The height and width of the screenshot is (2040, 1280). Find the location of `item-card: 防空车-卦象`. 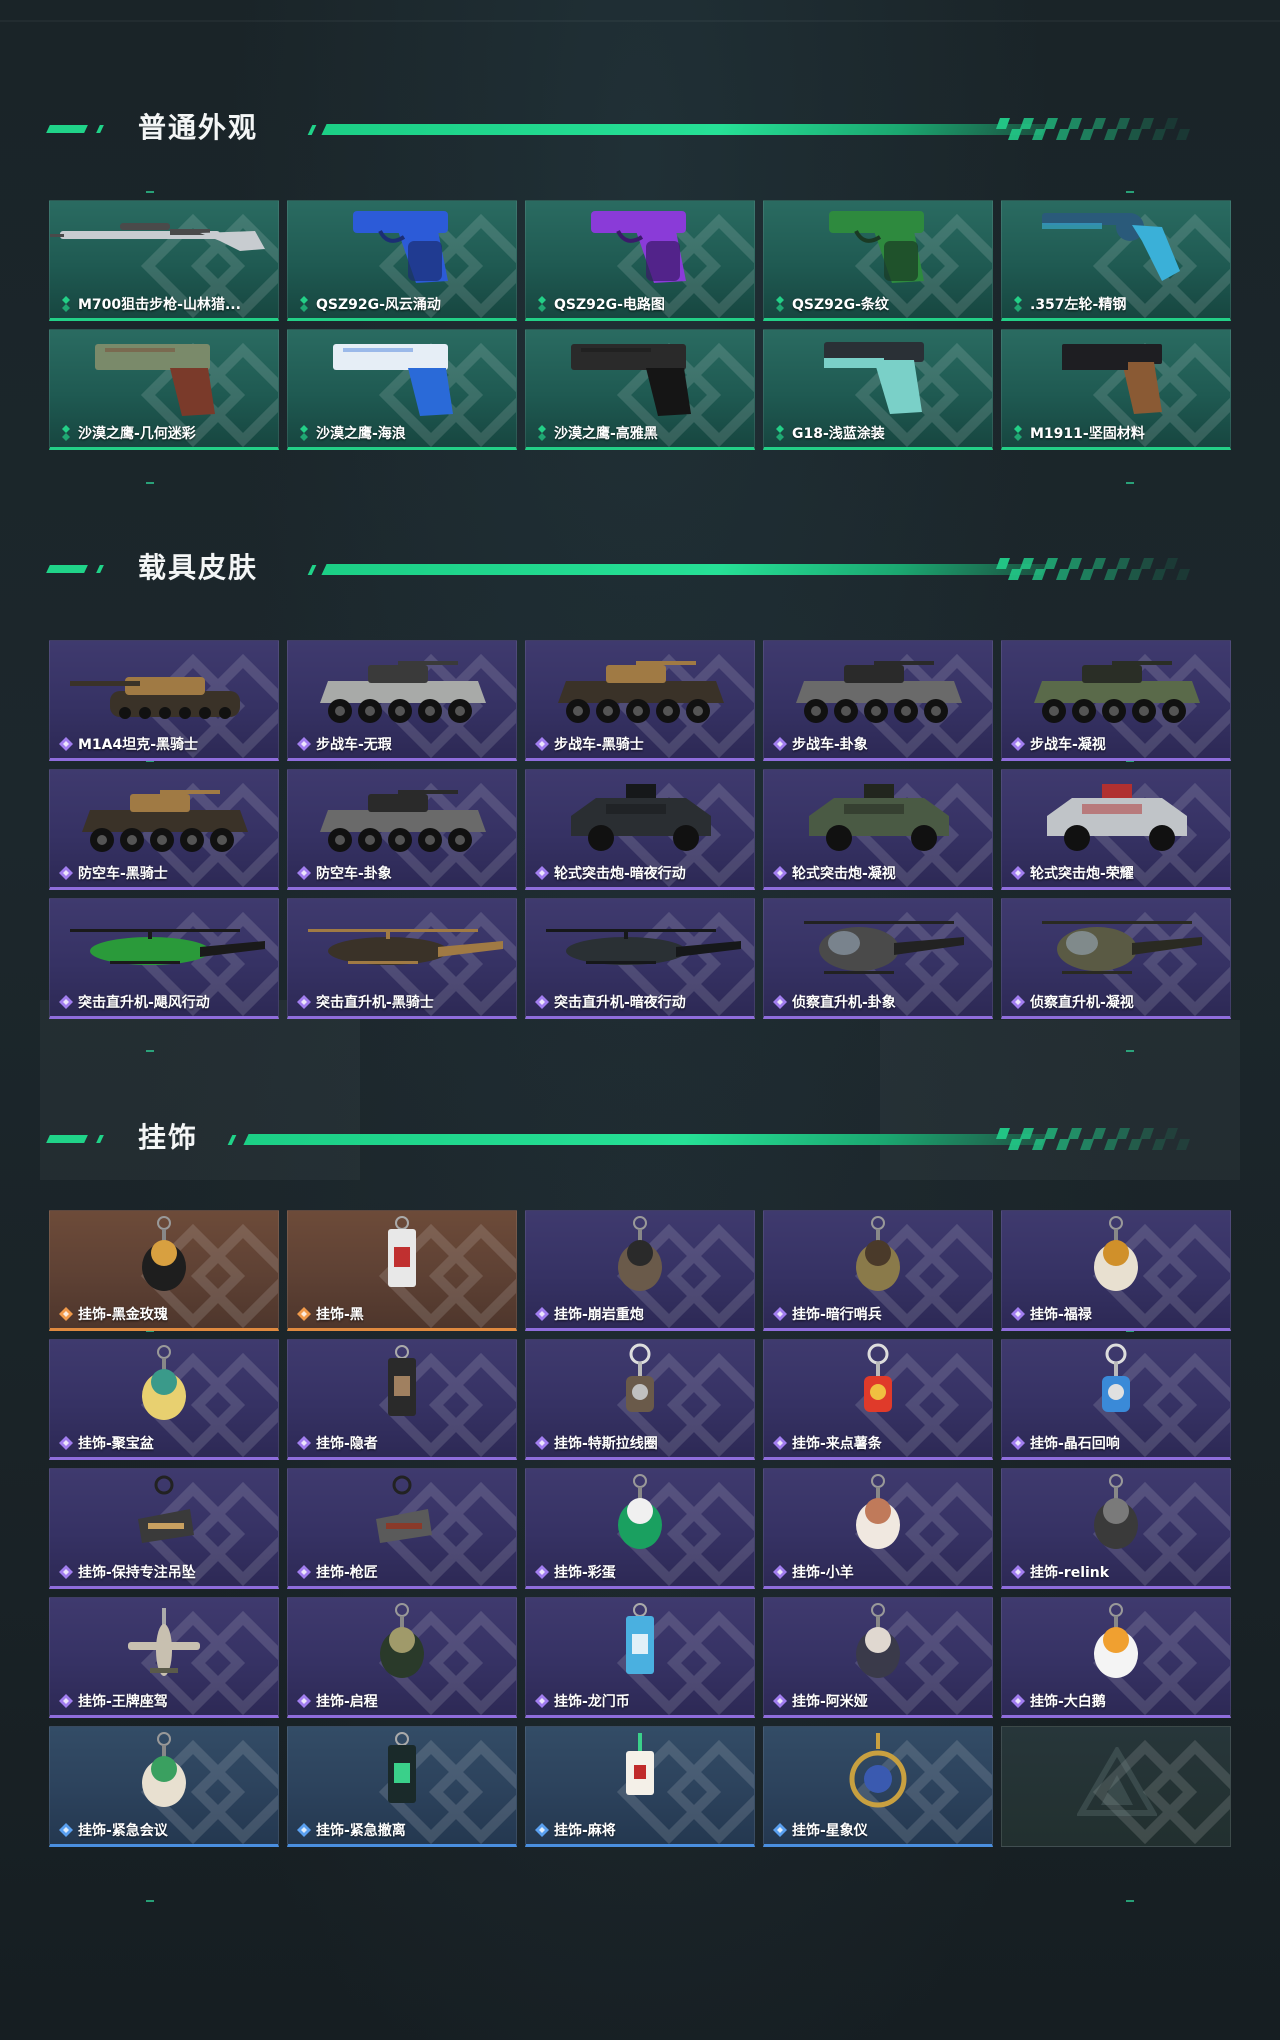

item-card: 防空车-卦象 is located at coordinates (402, 829).